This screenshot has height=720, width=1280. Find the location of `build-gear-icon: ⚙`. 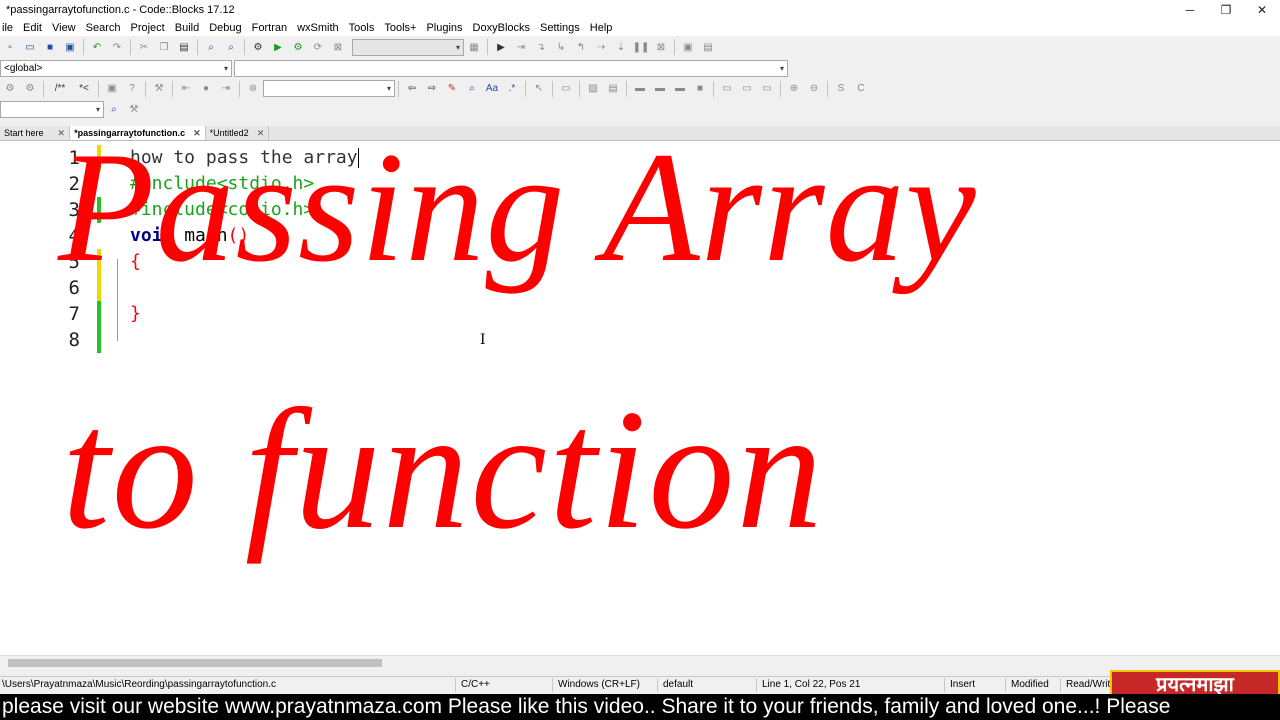

build-gear-icon: ⚙ is located at coordinates (258, 47).